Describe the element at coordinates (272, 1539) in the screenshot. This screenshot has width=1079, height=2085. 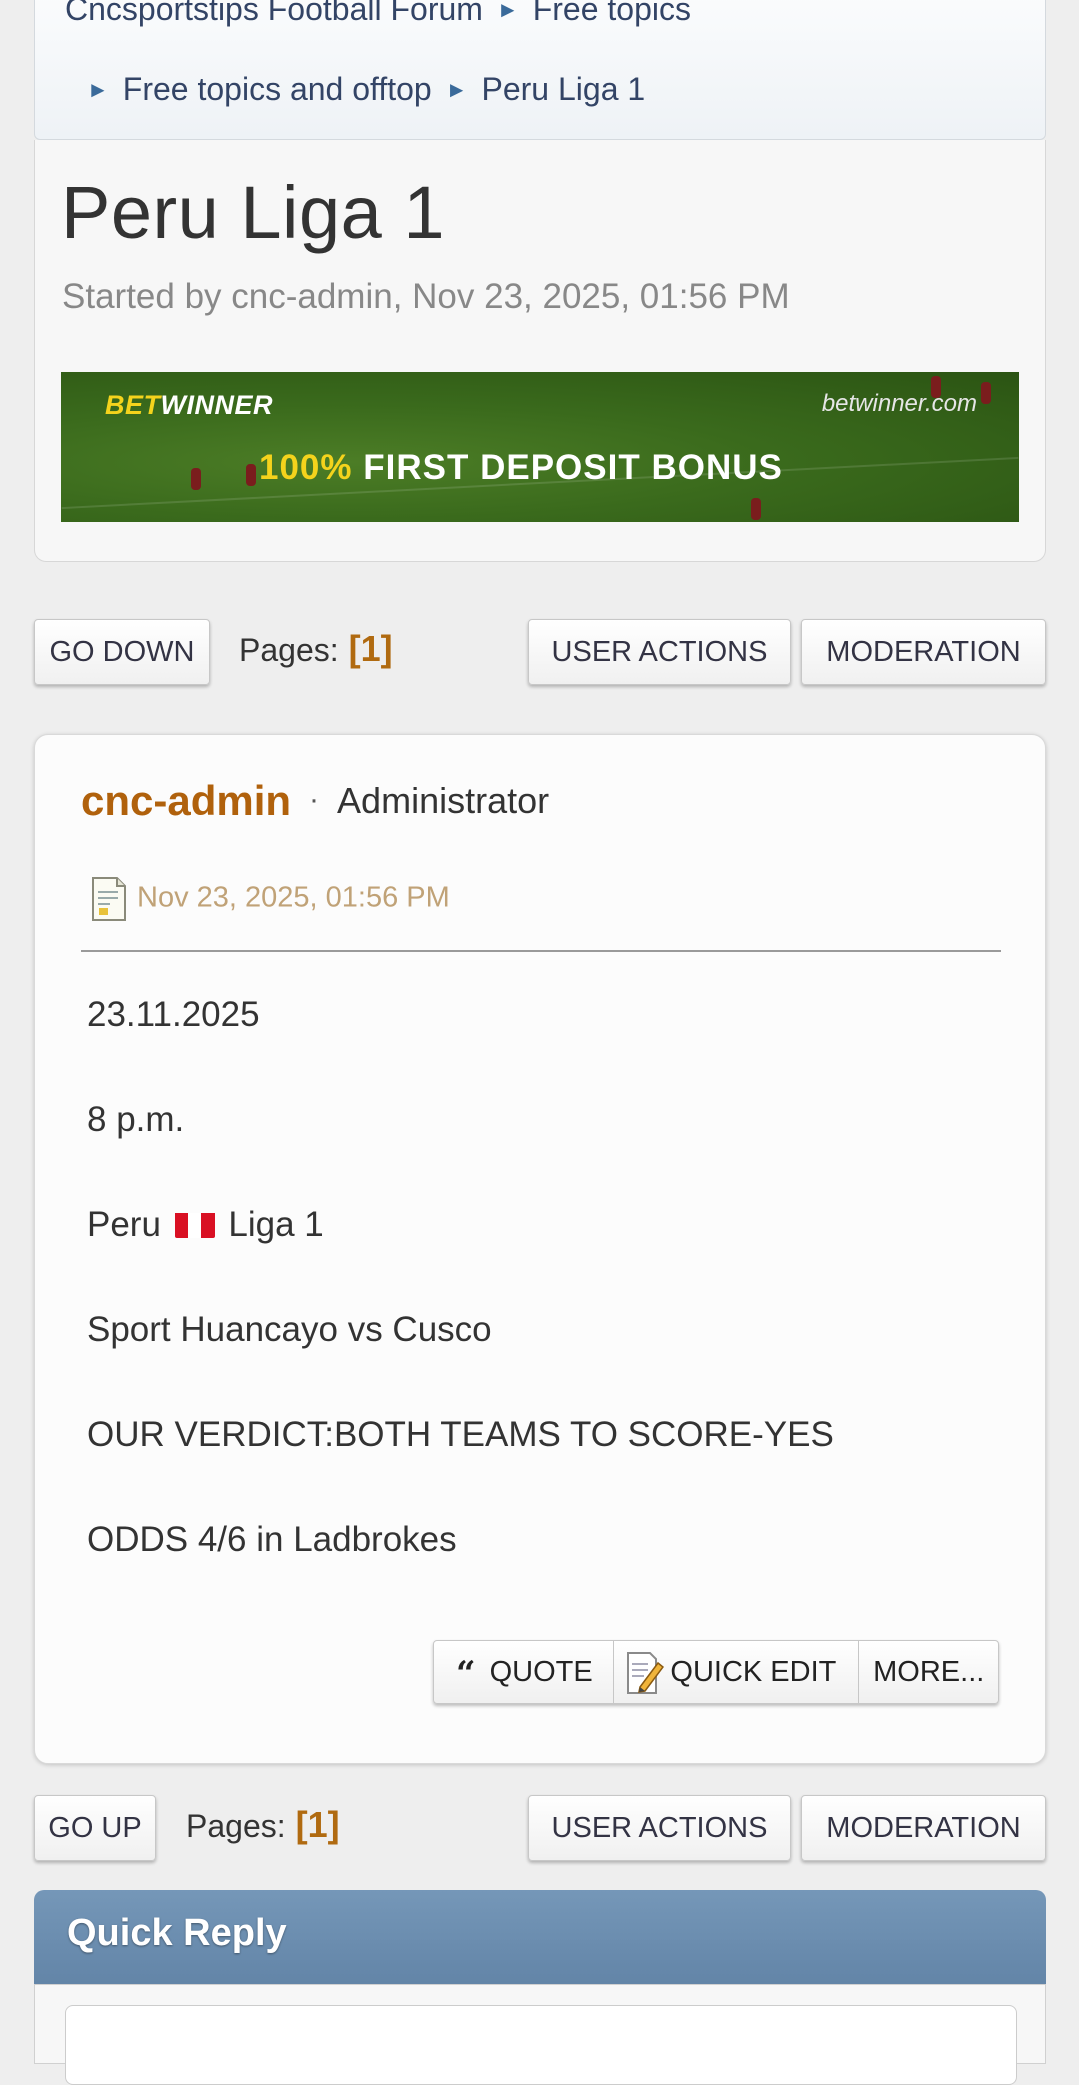
I see `post-line-odds: ODDS 4/6 in Ladbrokes` at that location.